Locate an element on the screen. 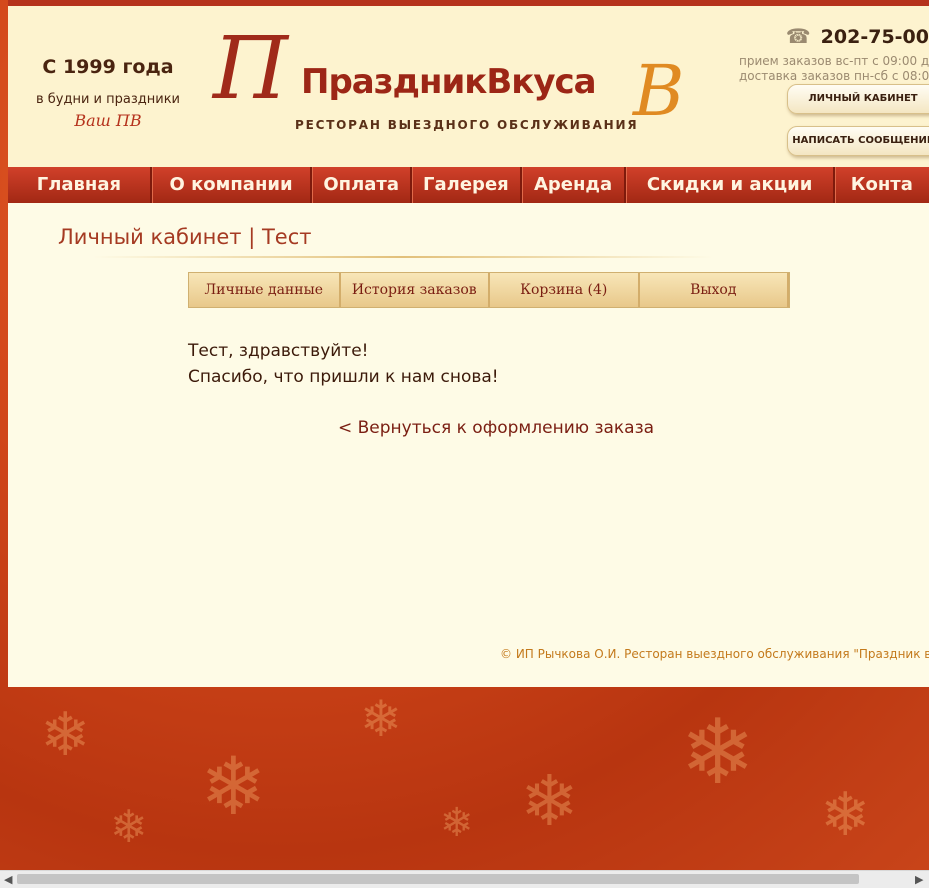  nav-item-about: О компании is located at coordinates (232, 185).